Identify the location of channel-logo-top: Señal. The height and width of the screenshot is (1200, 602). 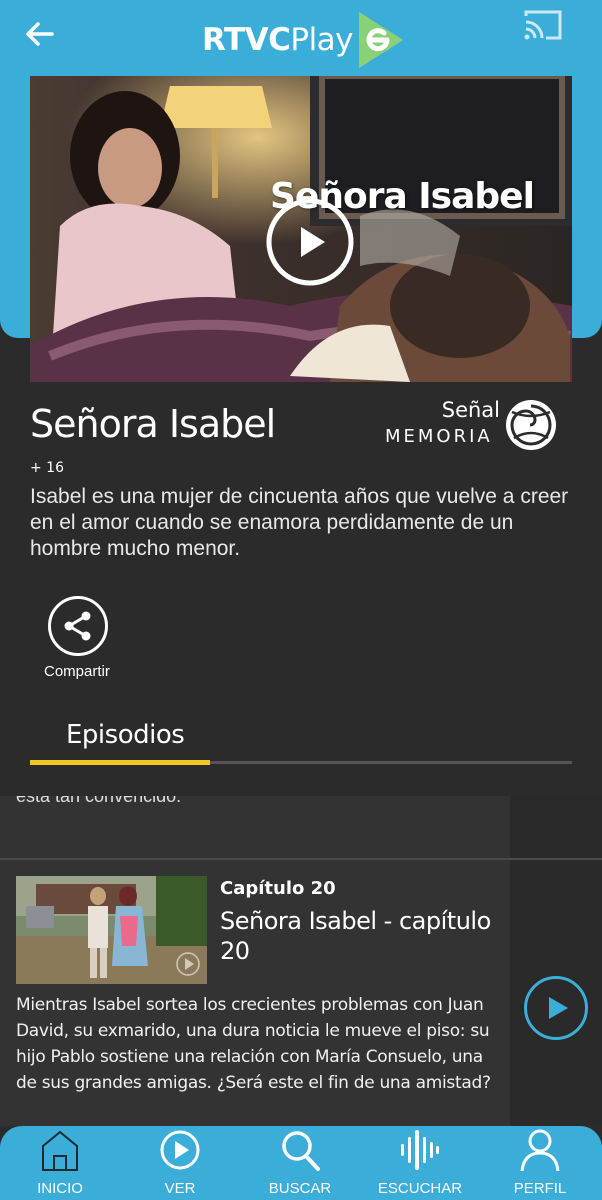
(470, 410).